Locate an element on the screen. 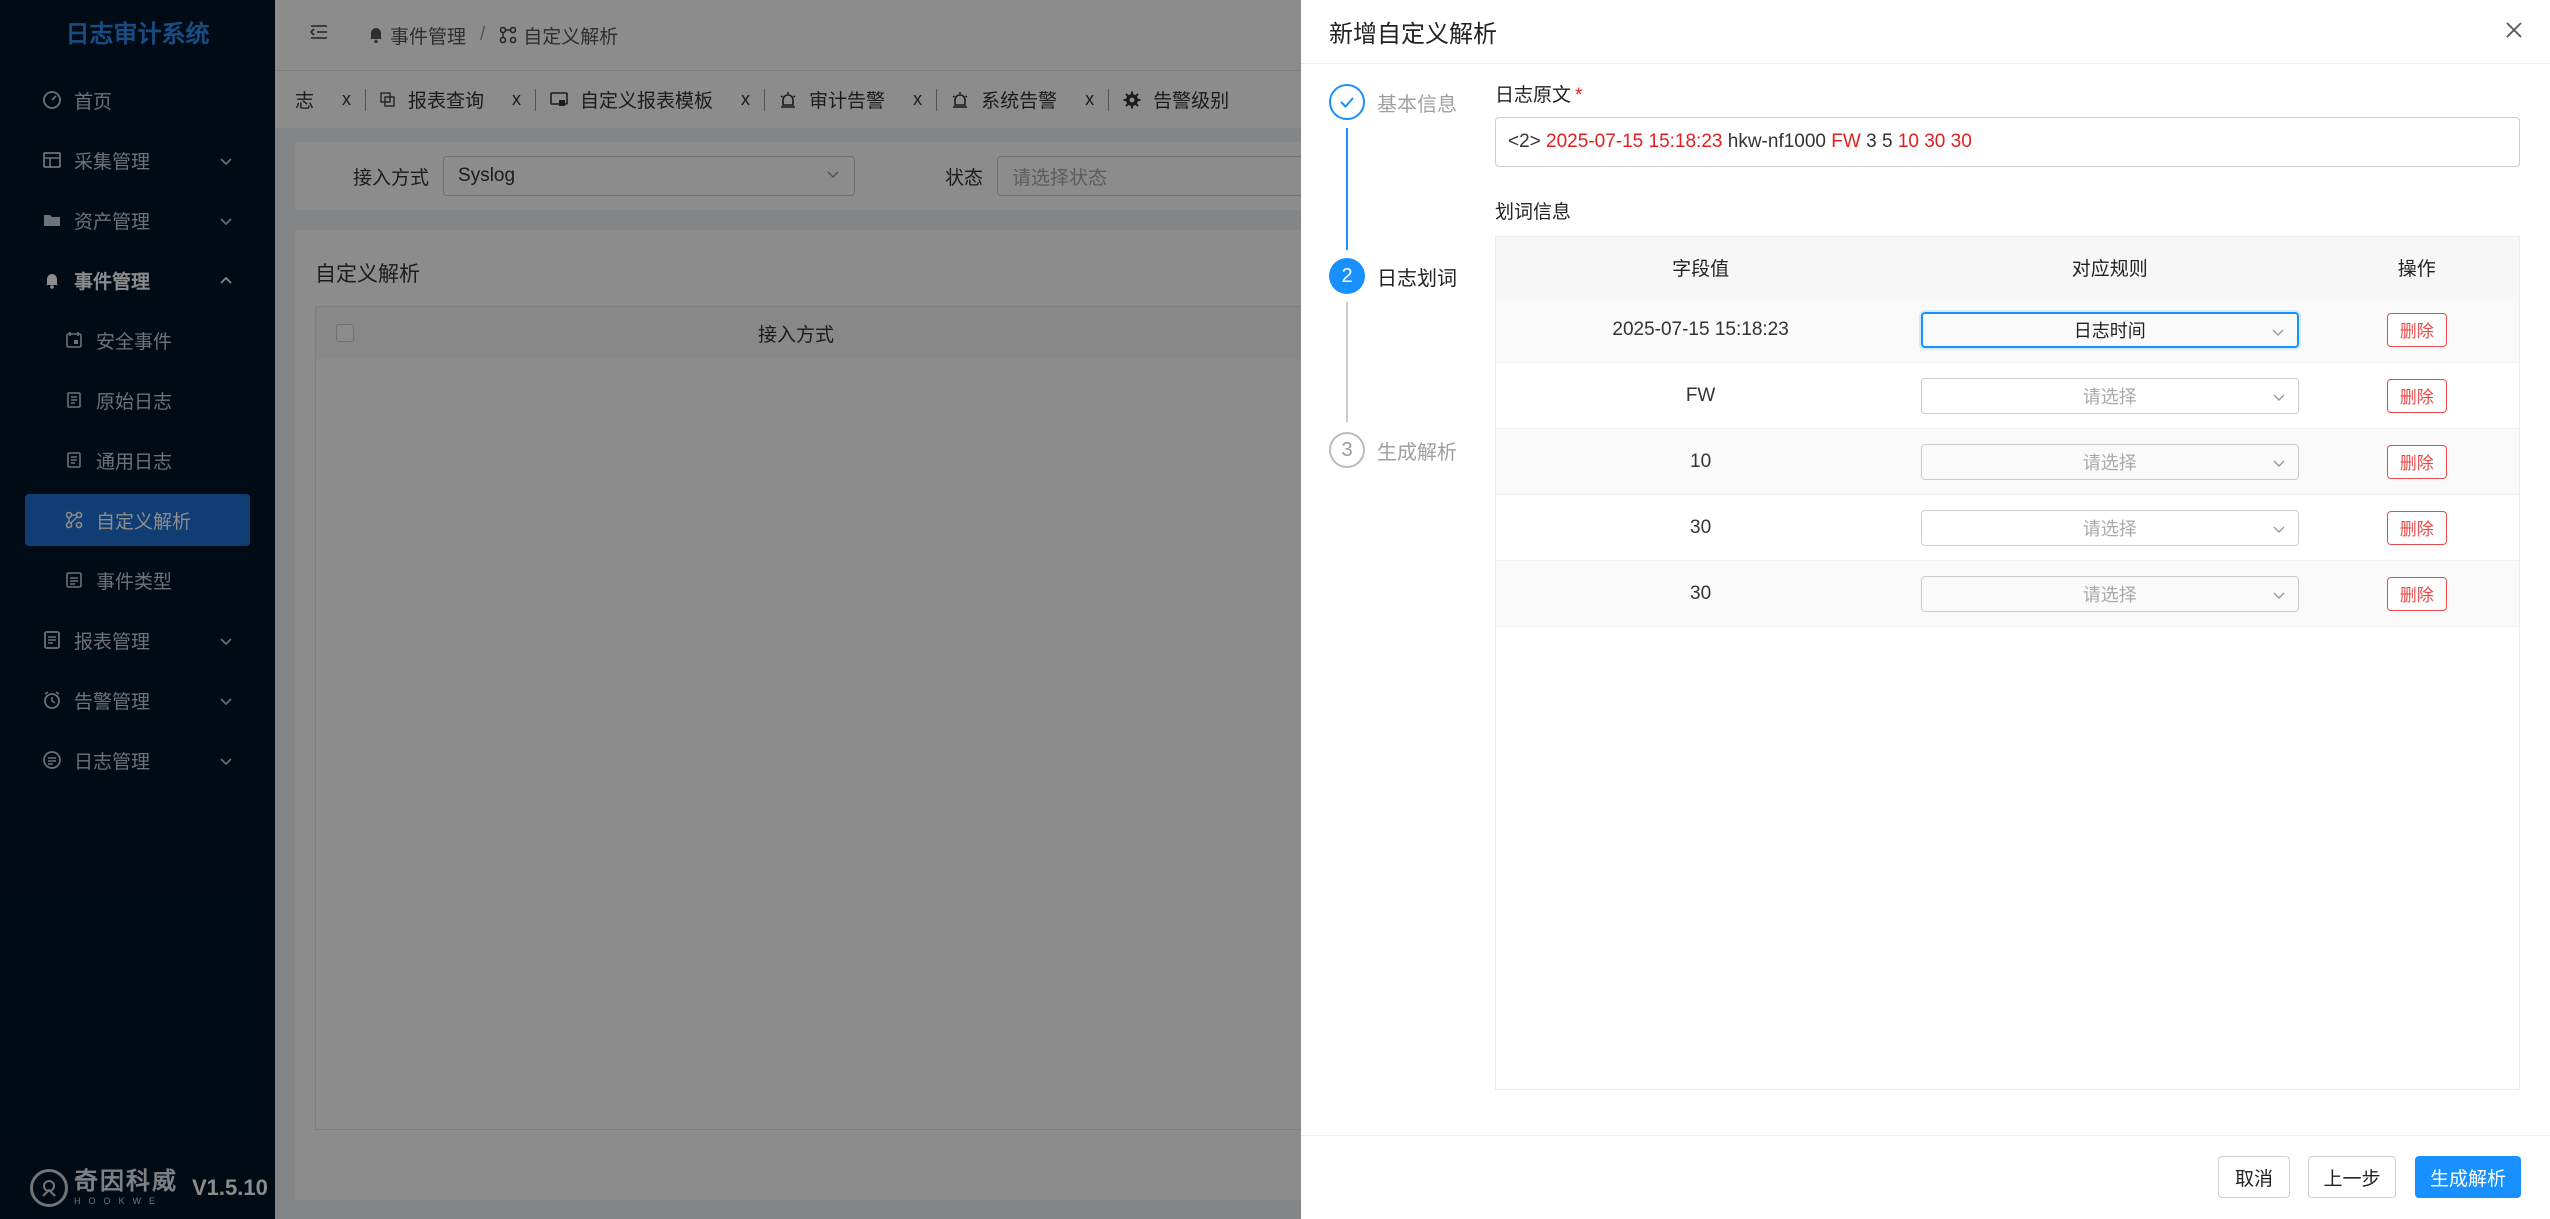  table-row: 10 请选择 删除 is located at coordinates (2007, 462).